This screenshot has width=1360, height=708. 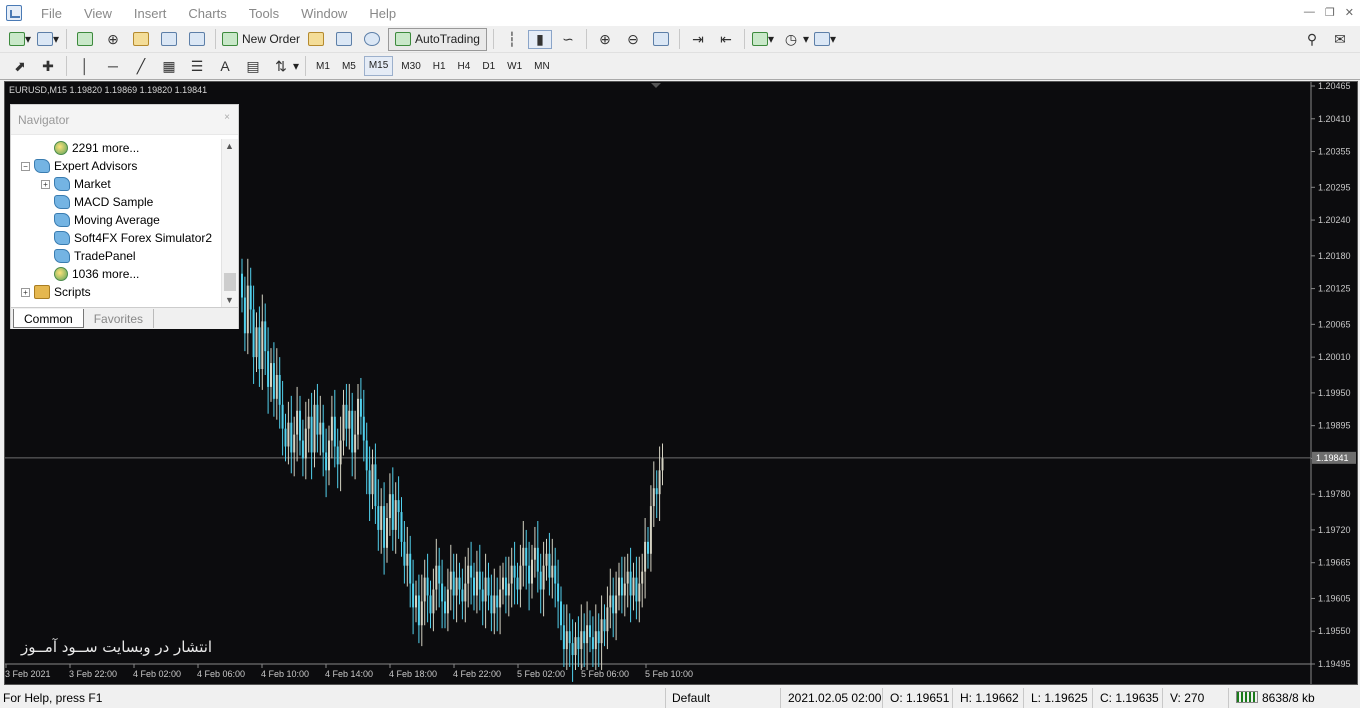 What do you see at coordinates (169, 66) in the screenshot?
I see `equidistant-channel-button: ▦` at bounding box center [169, 66].